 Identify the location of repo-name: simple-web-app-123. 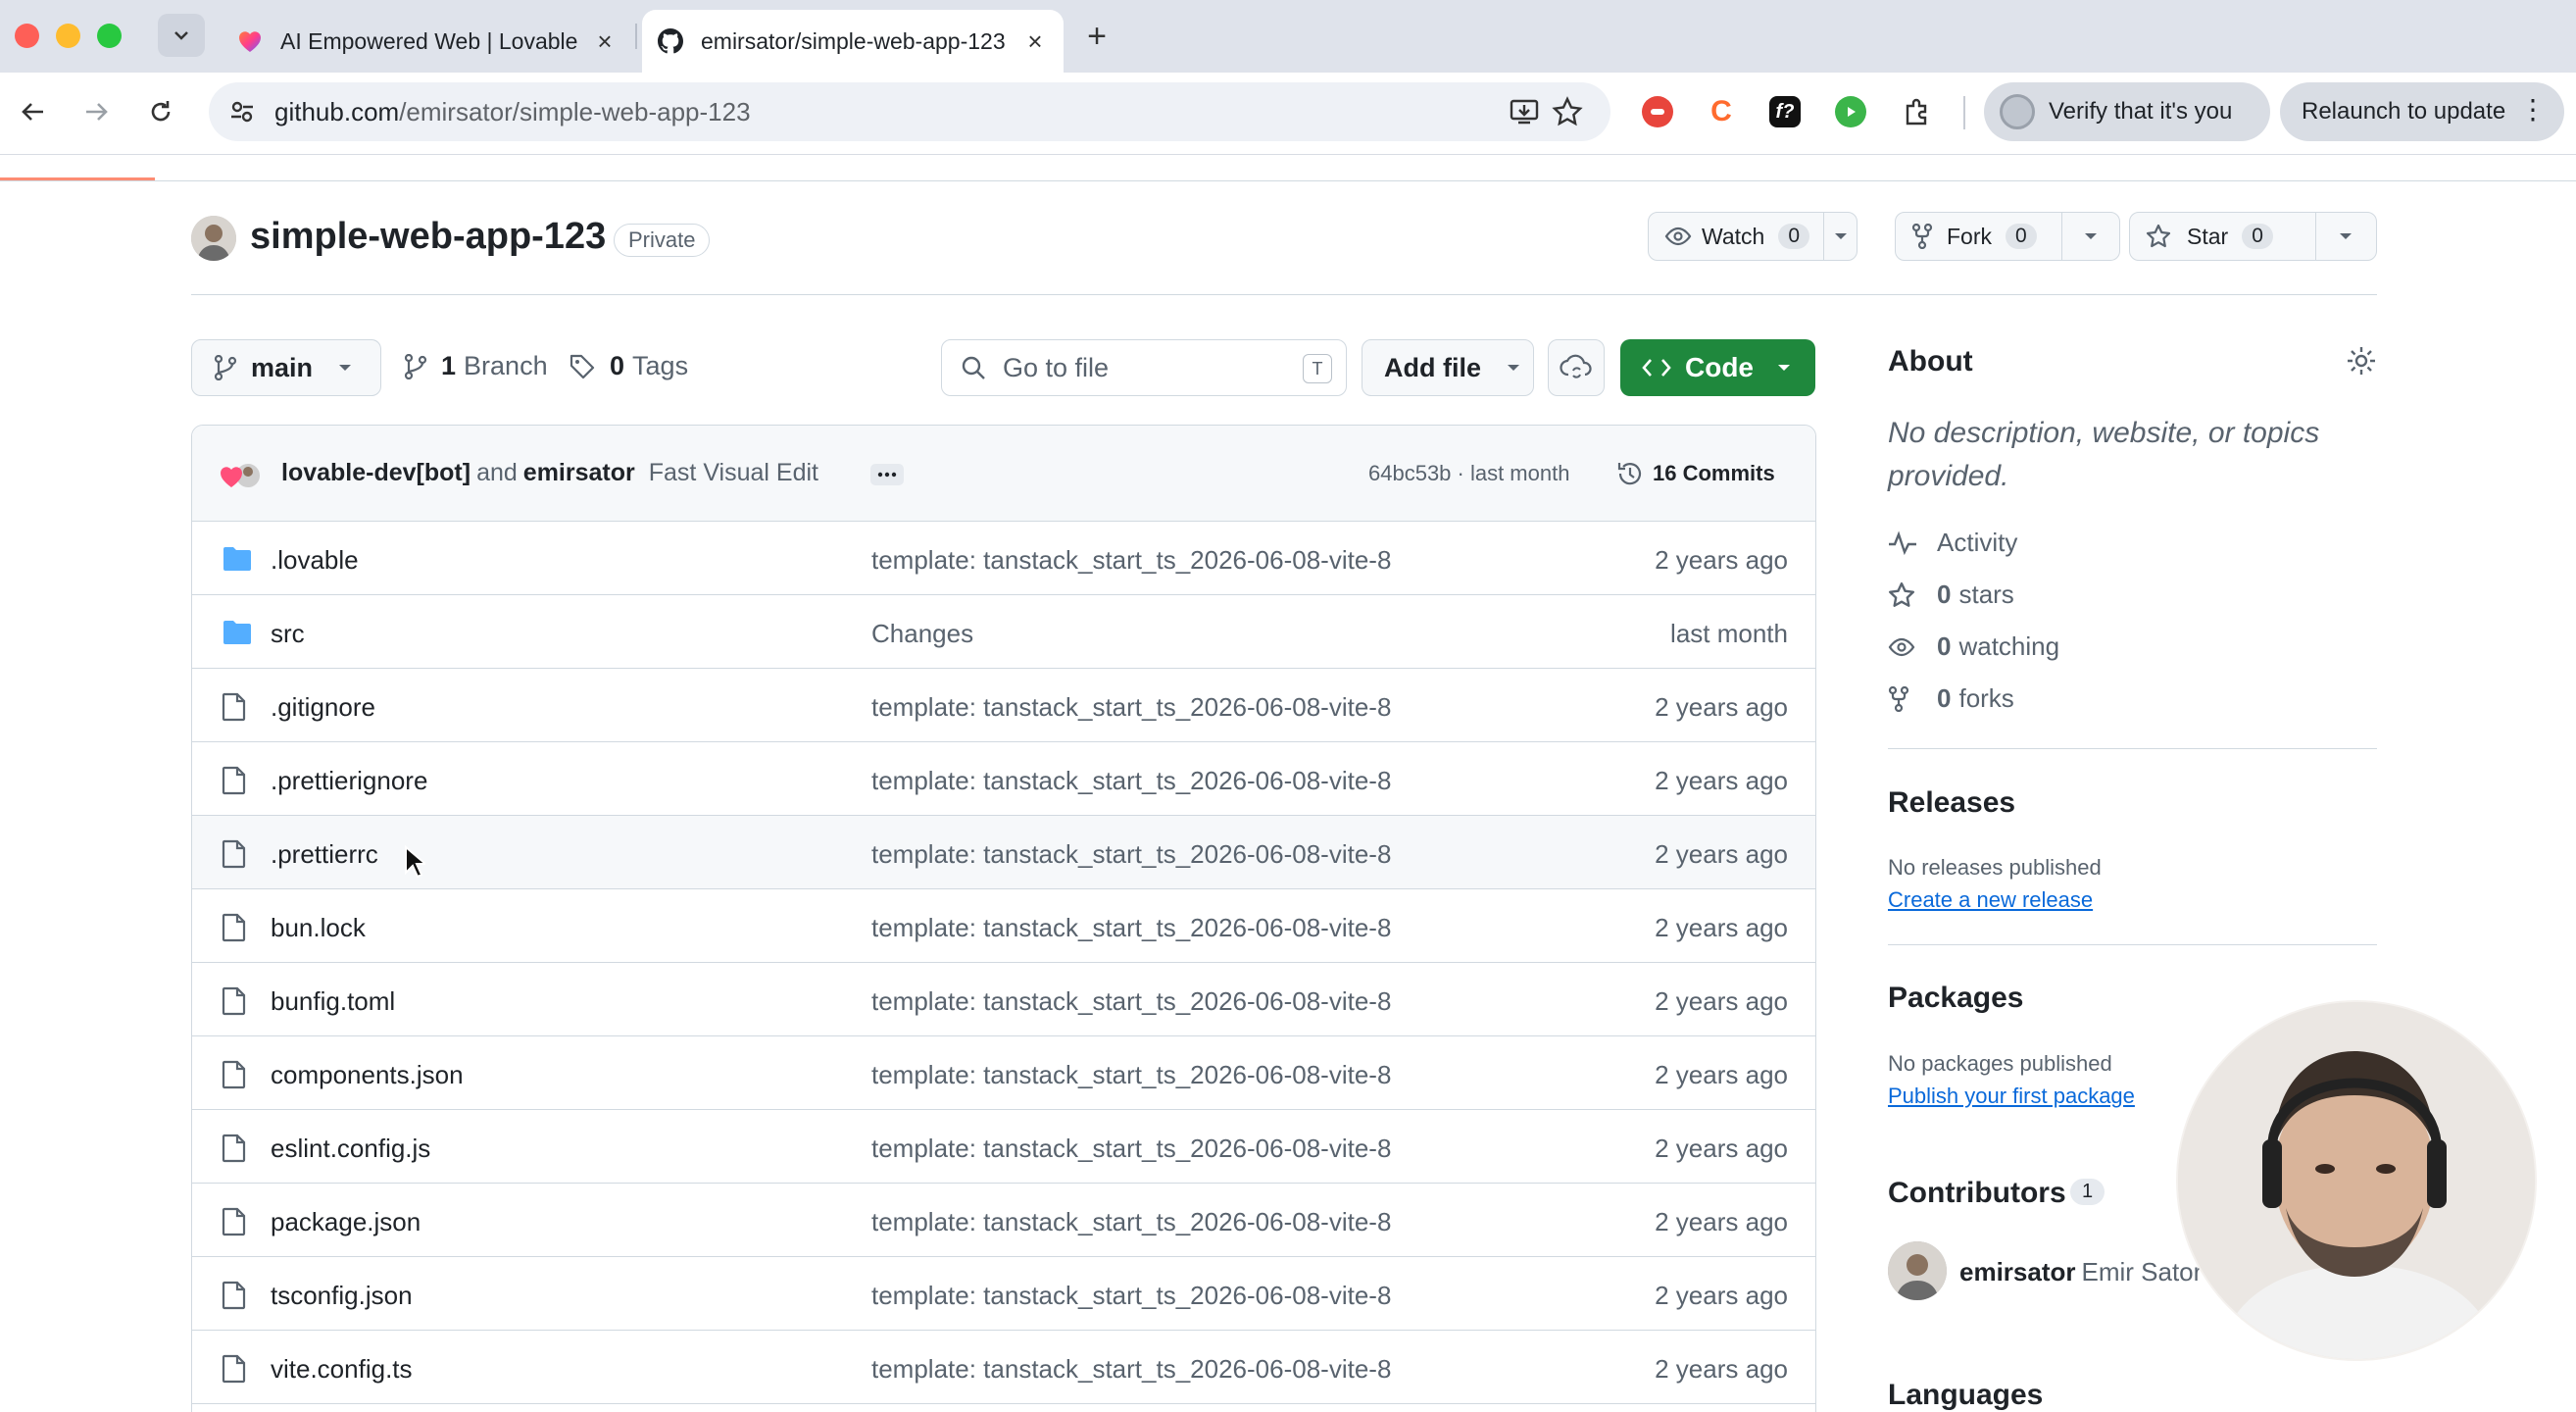
(428, 237).